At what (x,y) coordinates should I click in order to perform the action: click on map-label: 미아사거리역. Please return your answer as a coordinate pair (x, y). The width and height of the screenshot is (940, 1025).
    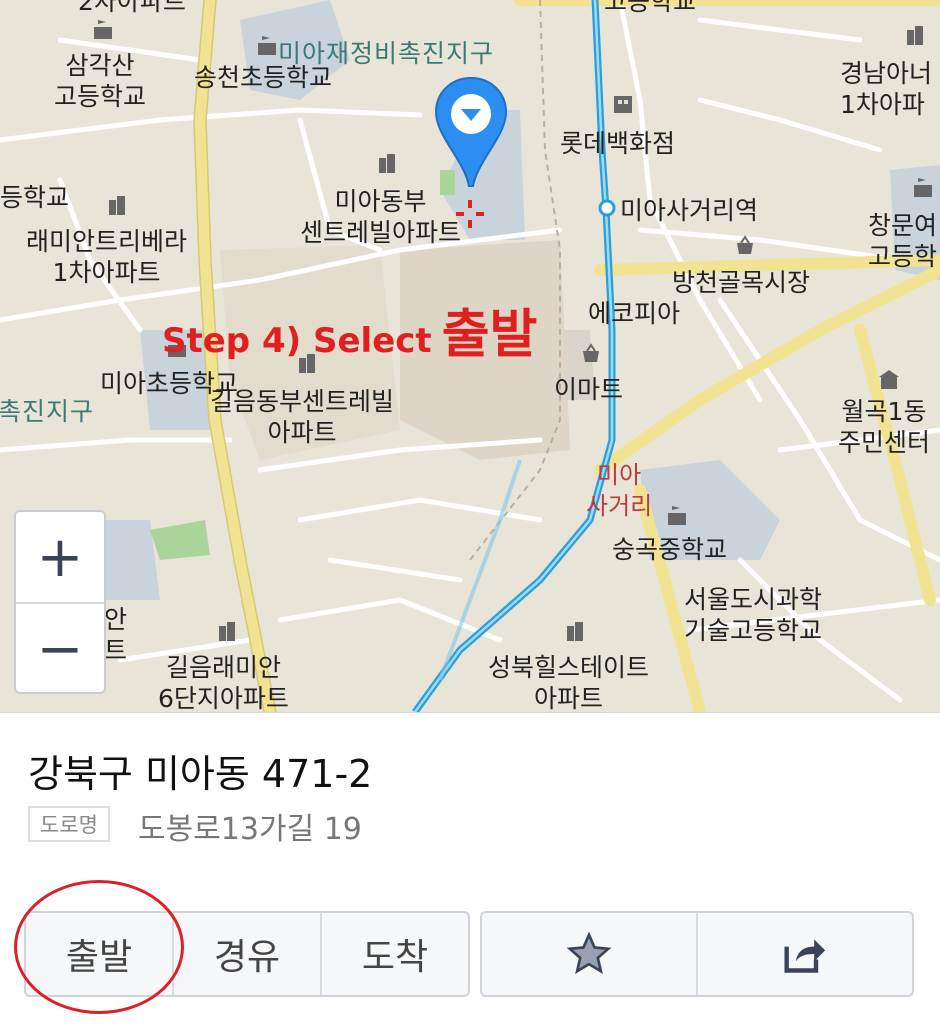
    Looking at the image, I should click on (689, 210).